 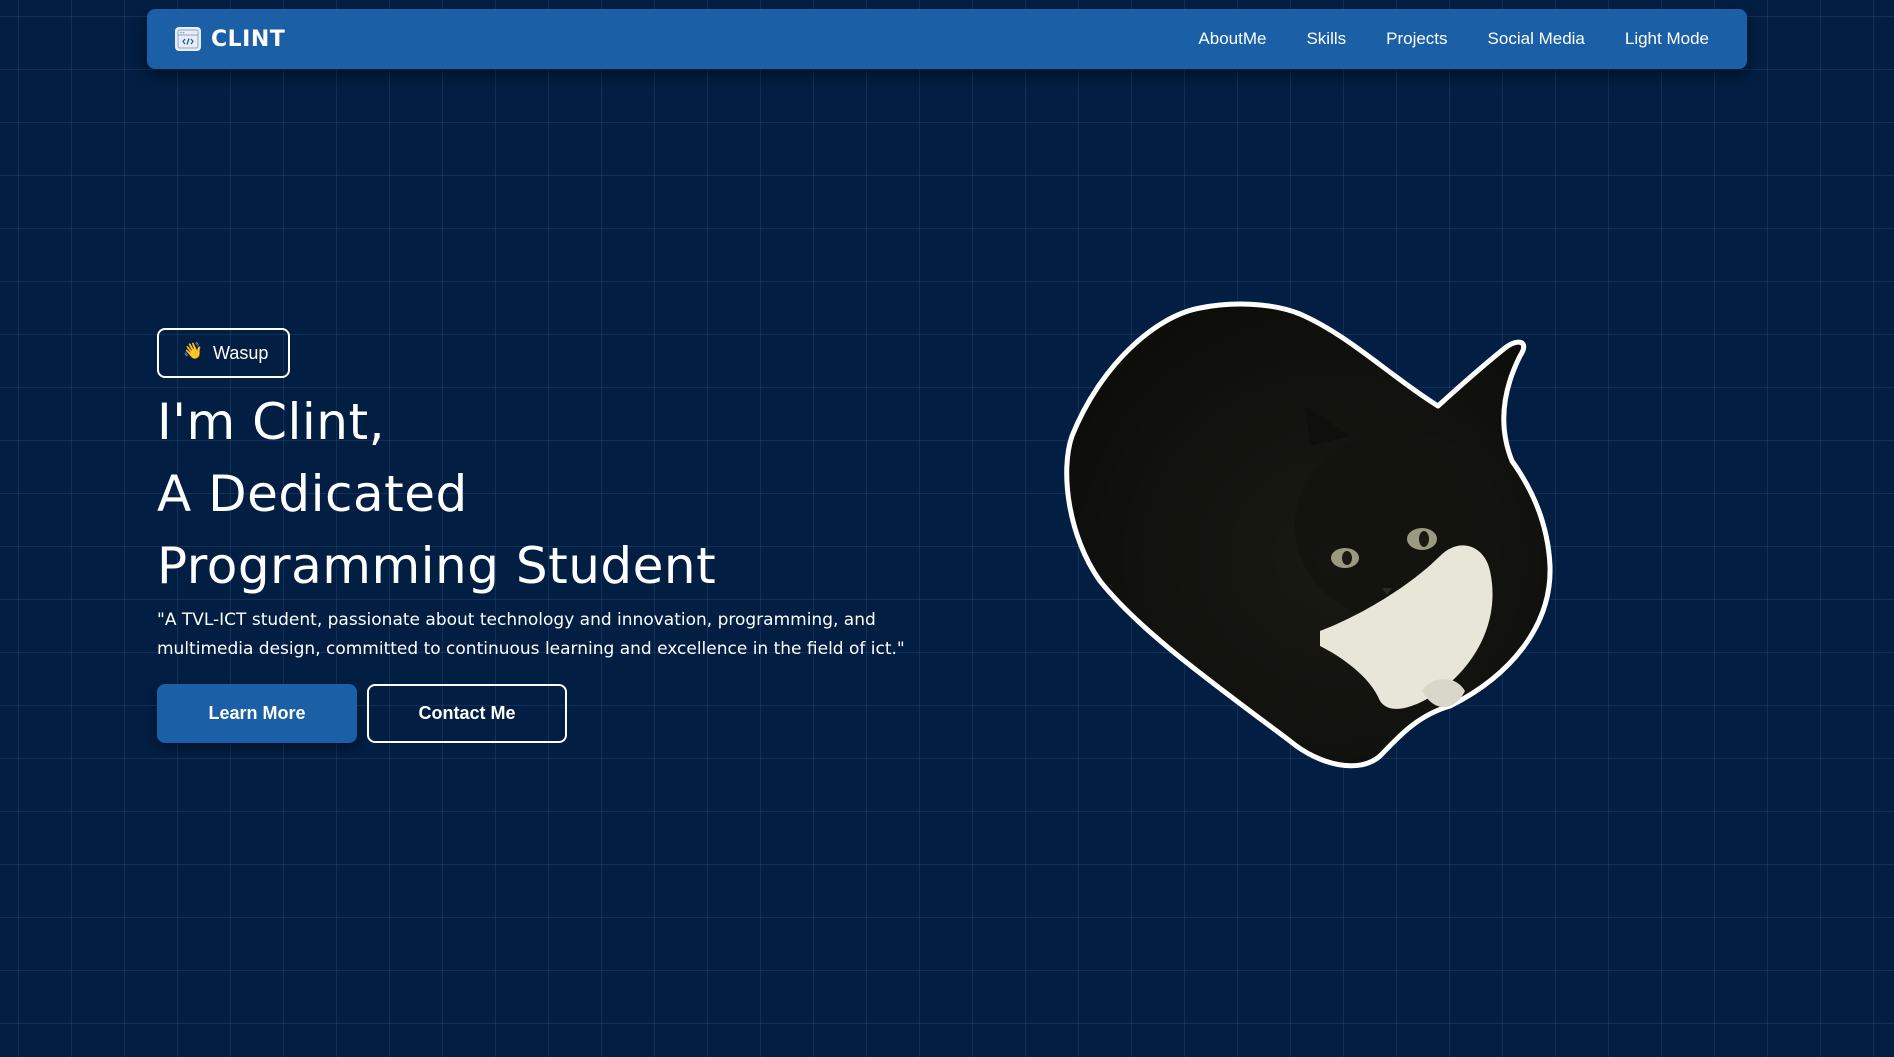 I want to click on brand: CLINT, so click(x=230, y=39).